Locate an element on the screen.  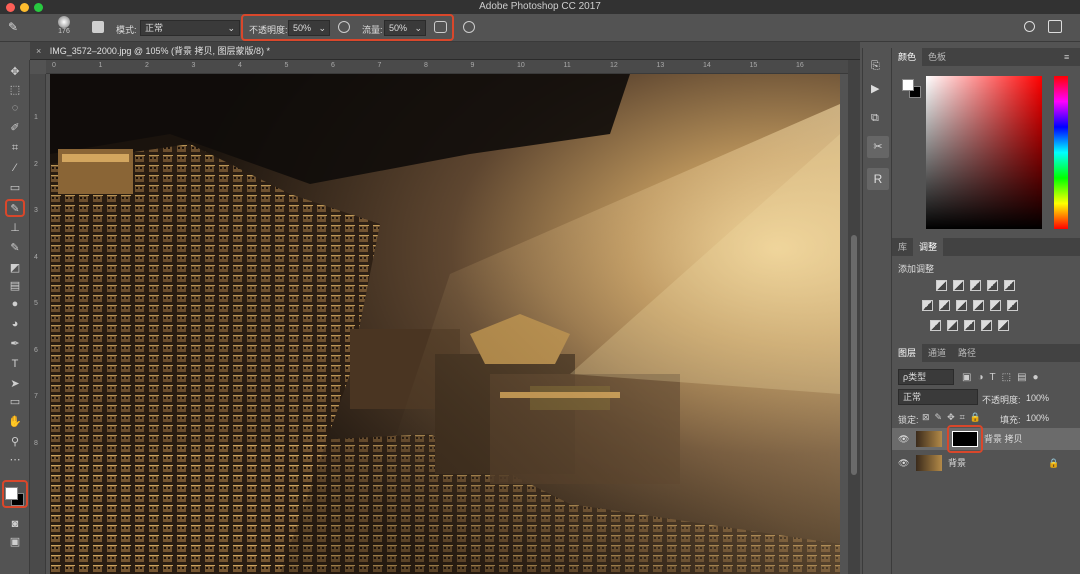
layer-mask-highlight is located at coordinates (965, 439).